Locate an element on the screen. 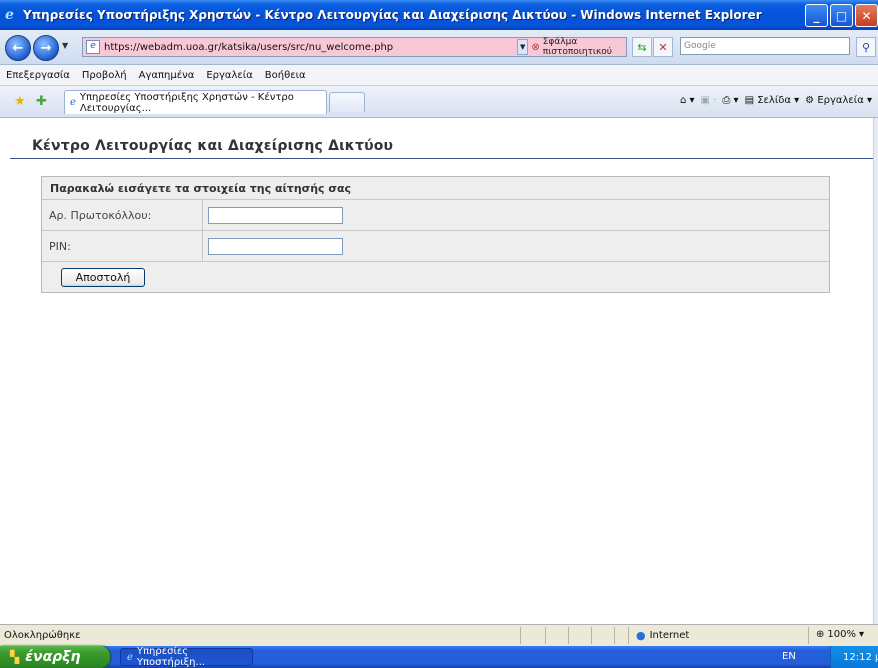 This screenshot has width=878, height=668. vertical-scrollbar is located at coordinates (875, 371).